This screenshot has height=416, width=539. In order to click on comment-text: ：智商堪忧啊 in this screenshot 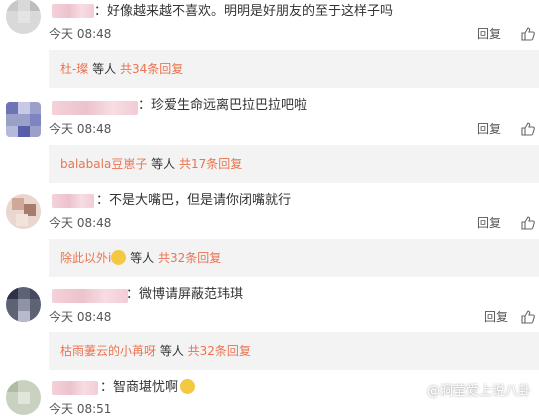, I will do `click(148, 387)`.